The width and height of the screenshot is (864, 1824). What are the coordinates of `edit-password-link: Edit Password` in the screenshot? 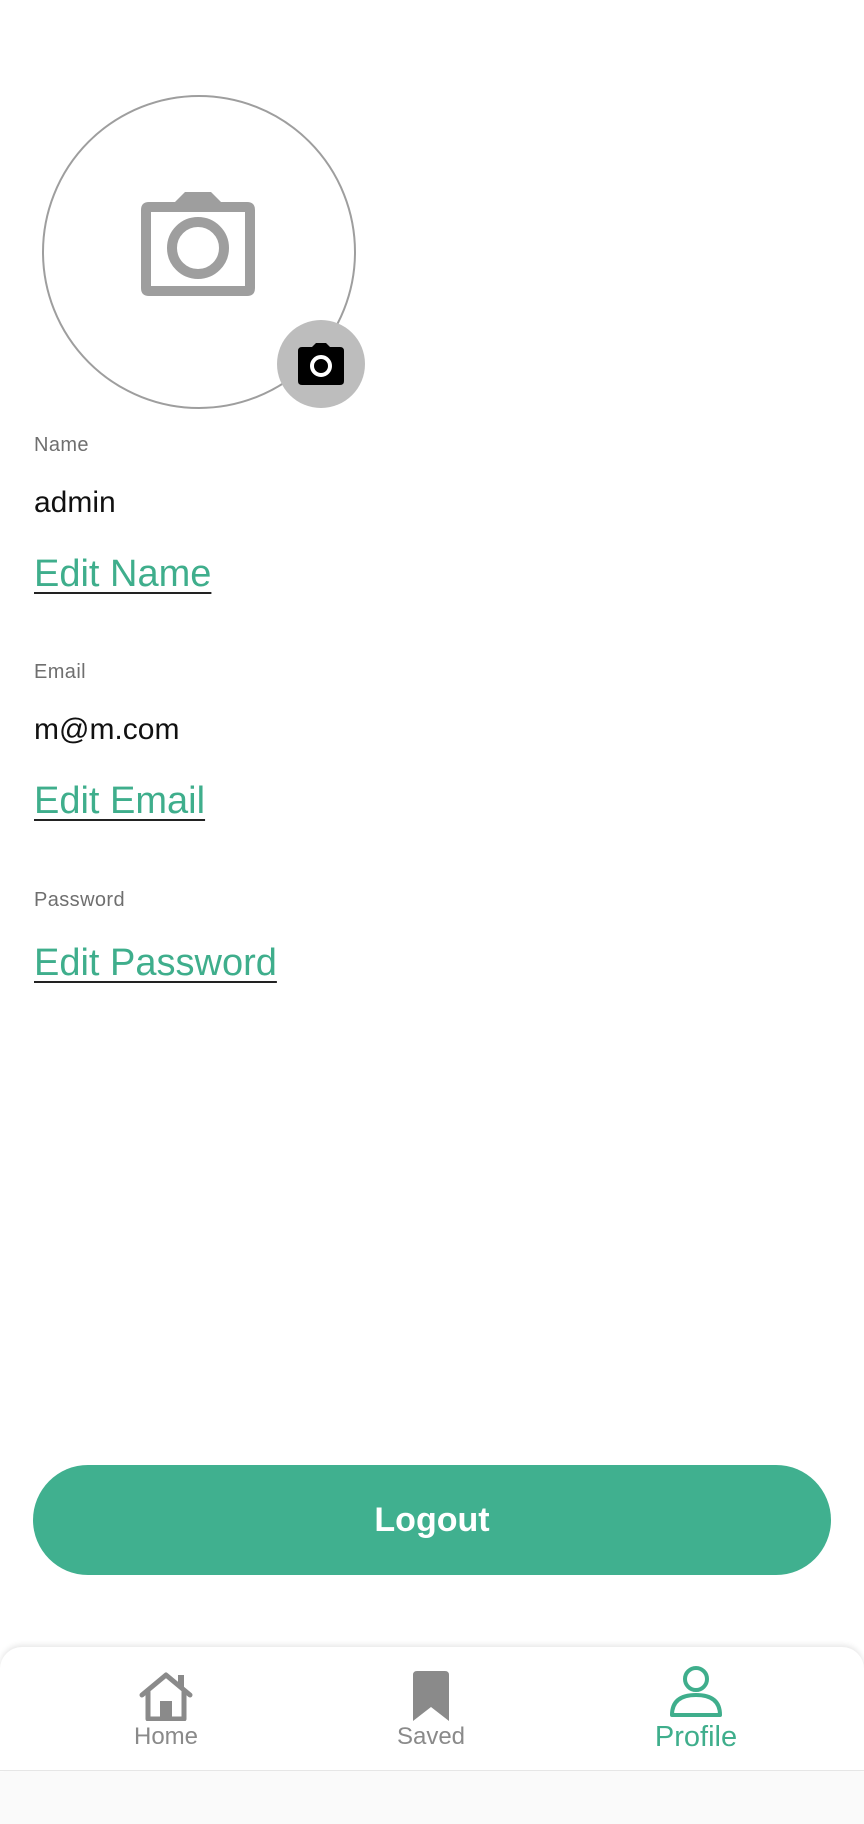 It's located at (155, 963).